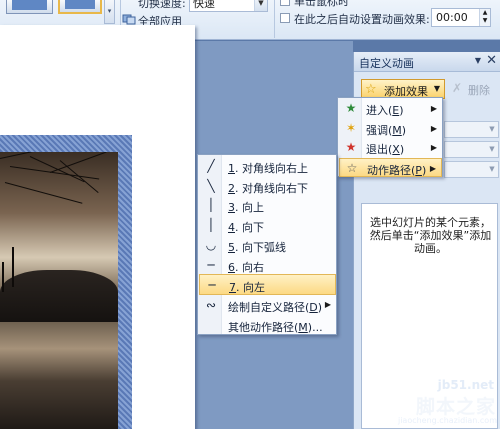  I want to click on spinner-arrows-icon: ▲ ▼, so click(484, 17).